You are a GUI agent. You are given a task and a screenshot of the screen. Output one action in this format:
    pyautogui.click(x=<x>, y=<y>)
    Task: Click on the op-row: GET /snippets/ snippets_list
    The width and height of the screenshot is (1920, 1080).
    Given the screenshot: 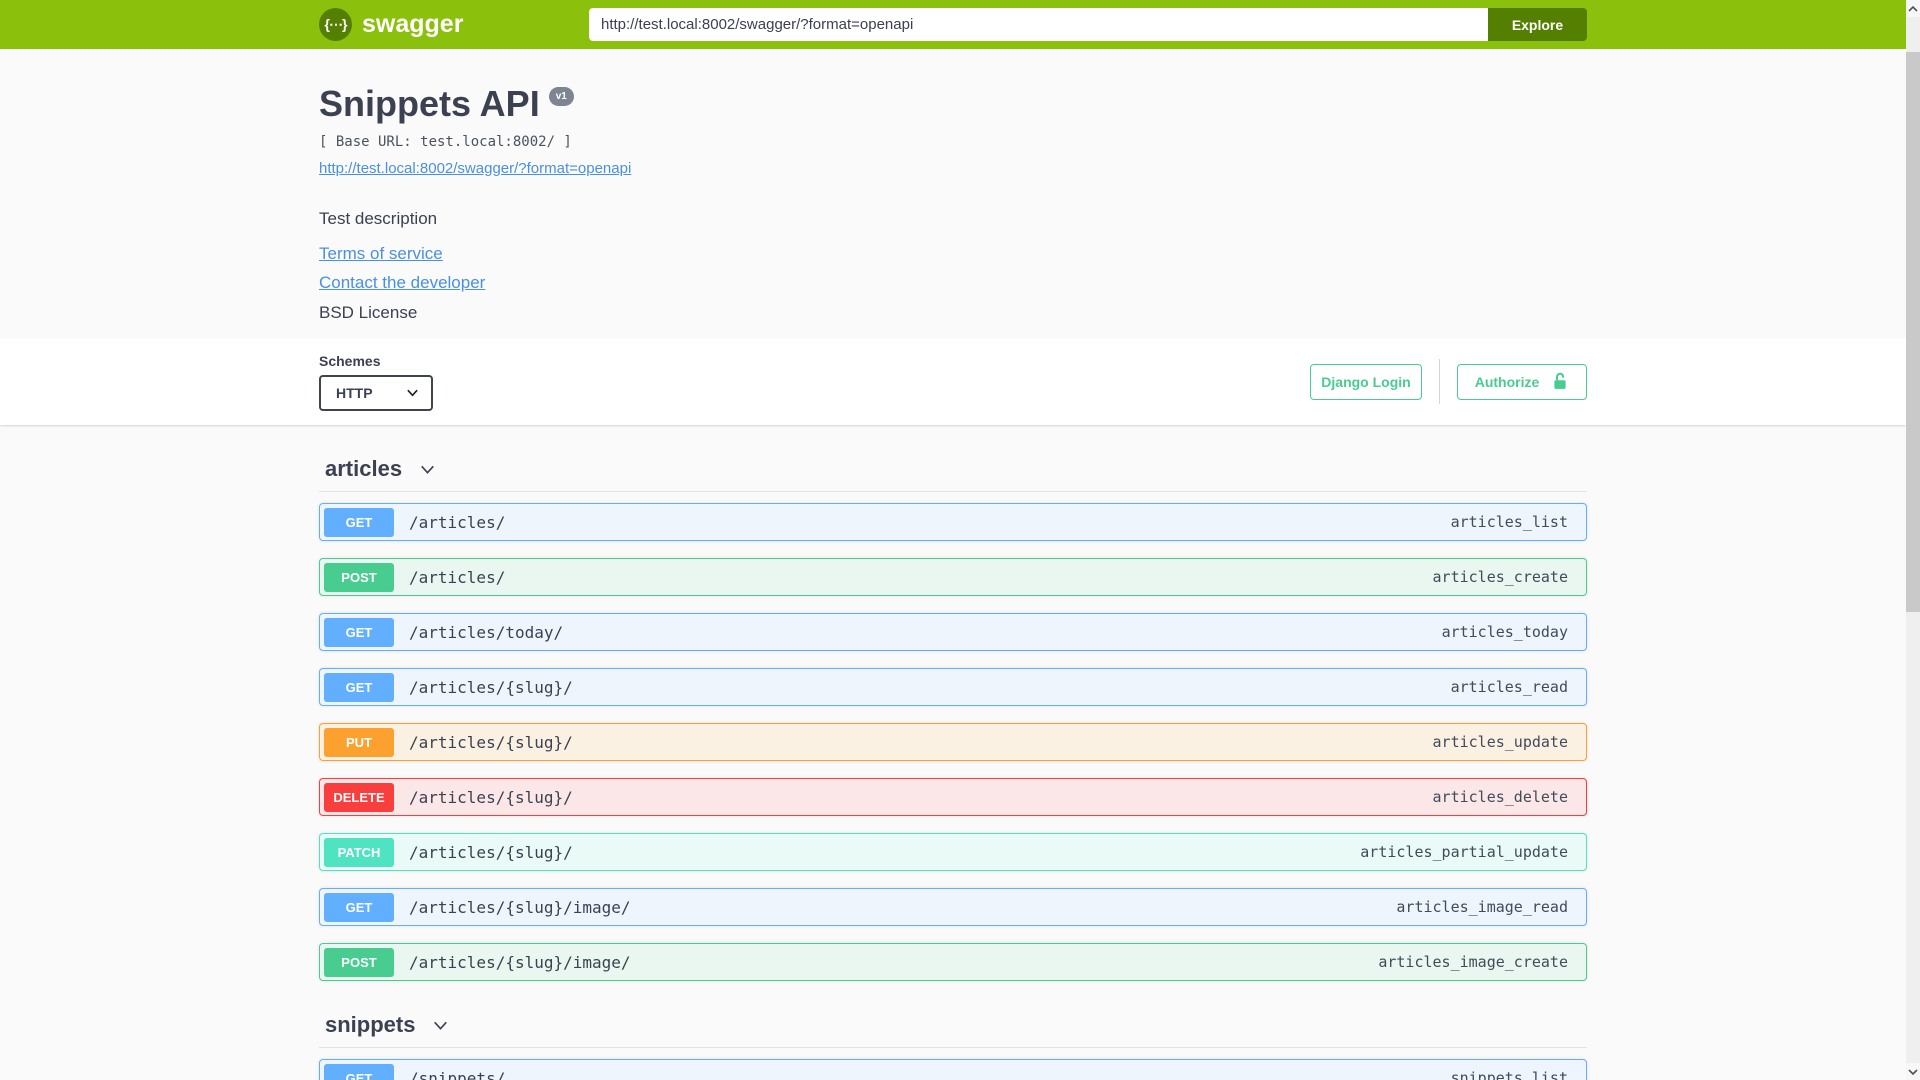 What is the action you would take?
    pyautogui.click(x=953, y=1069)
    